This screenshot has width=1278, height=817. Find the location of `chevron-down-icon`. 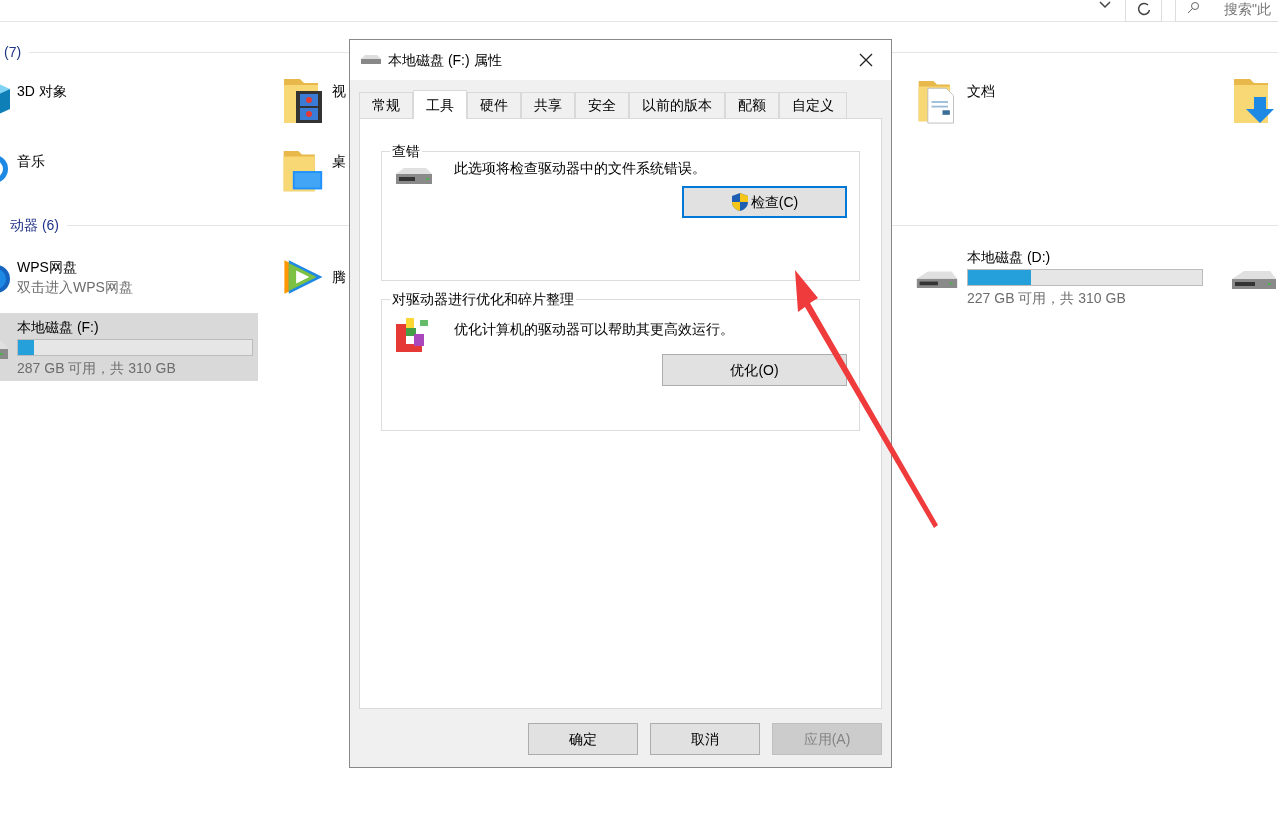

chevron-down-icon is located at coordinates (1105, 5).